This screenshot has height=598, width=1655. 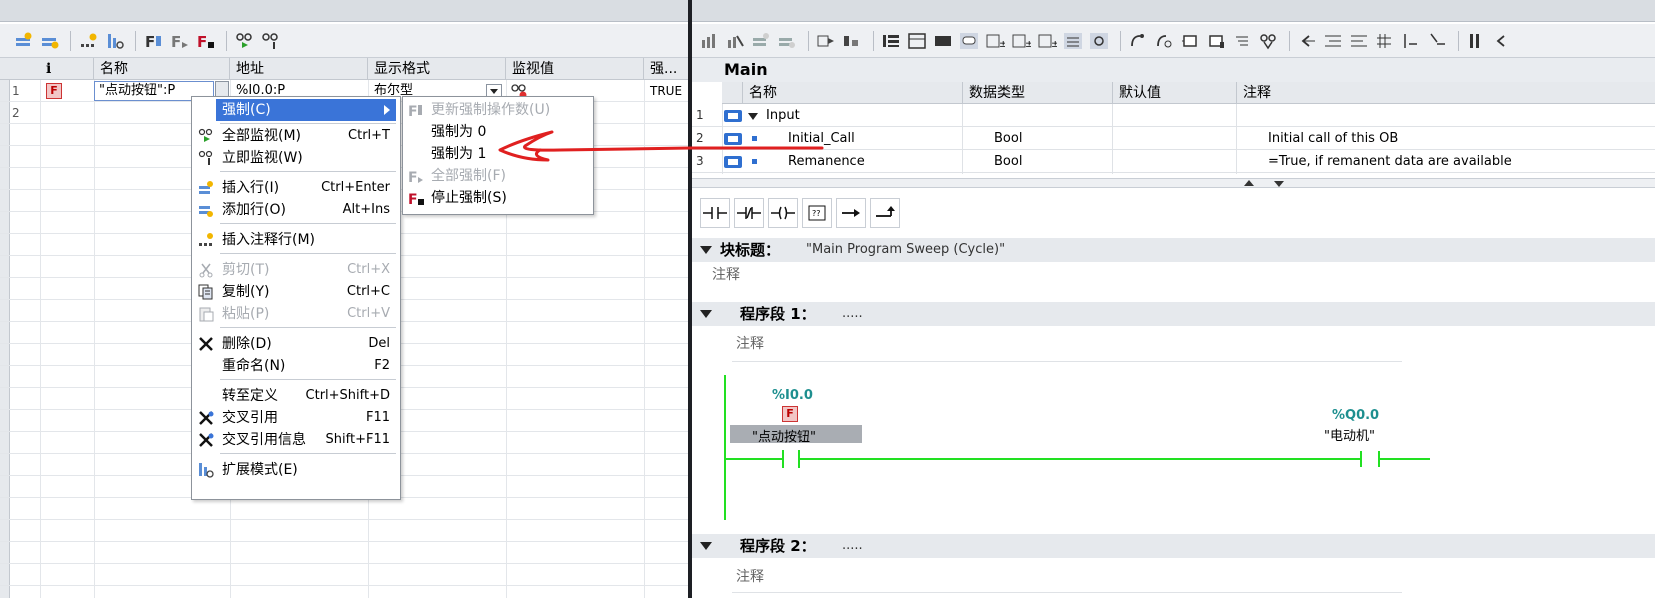 What do you see at coordinates (969, 41) in the screenshot?
I see `comment-icon` at bounding box center [969, 41].